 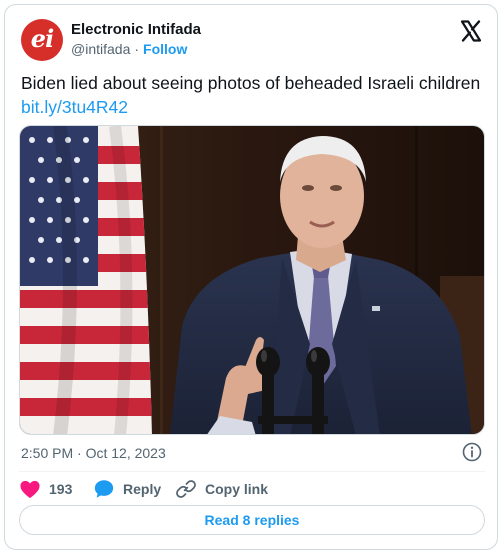 I want to click on reply-label: Reply, so click(x=142, y=489).